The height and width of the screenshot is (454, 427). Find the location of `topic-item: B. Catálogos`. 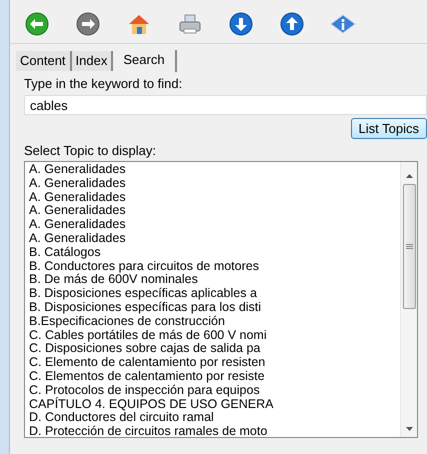

topic-item: B. Catálogos is located at coordinates (65, 253).